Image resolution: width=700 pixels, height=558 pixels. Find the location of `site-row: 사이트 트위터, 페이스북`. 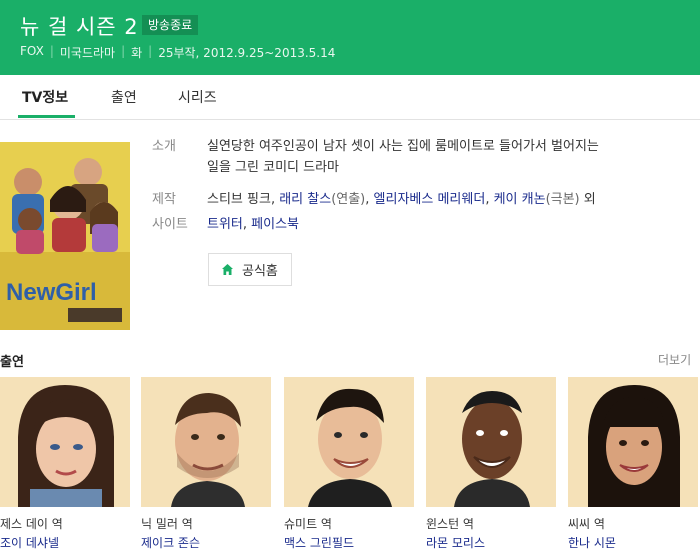

site-row: 사이트 트위터, 페이스북 is located at coordinates (412, 225).